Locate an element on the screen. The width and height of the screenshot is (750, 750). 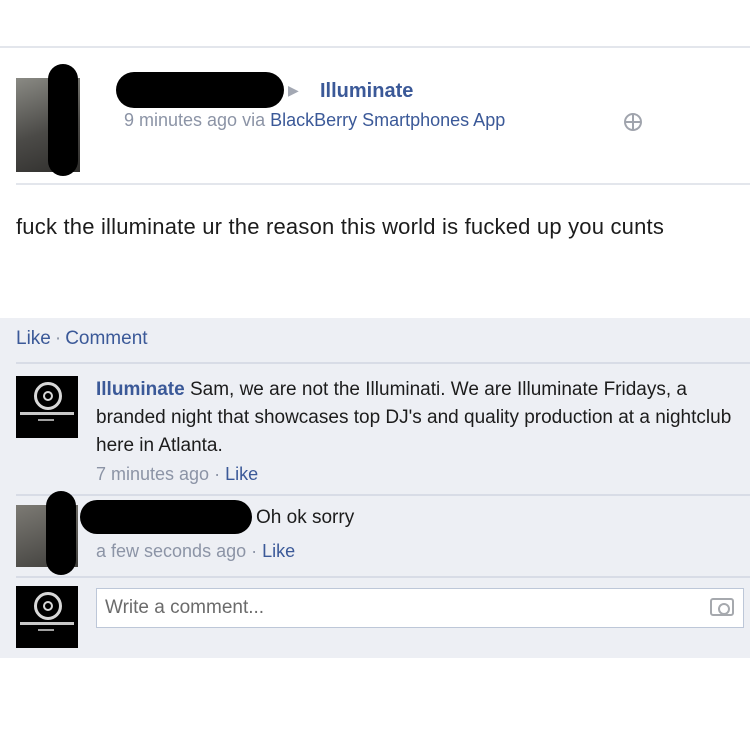
page-avatar is located at coordinates (47, 407).